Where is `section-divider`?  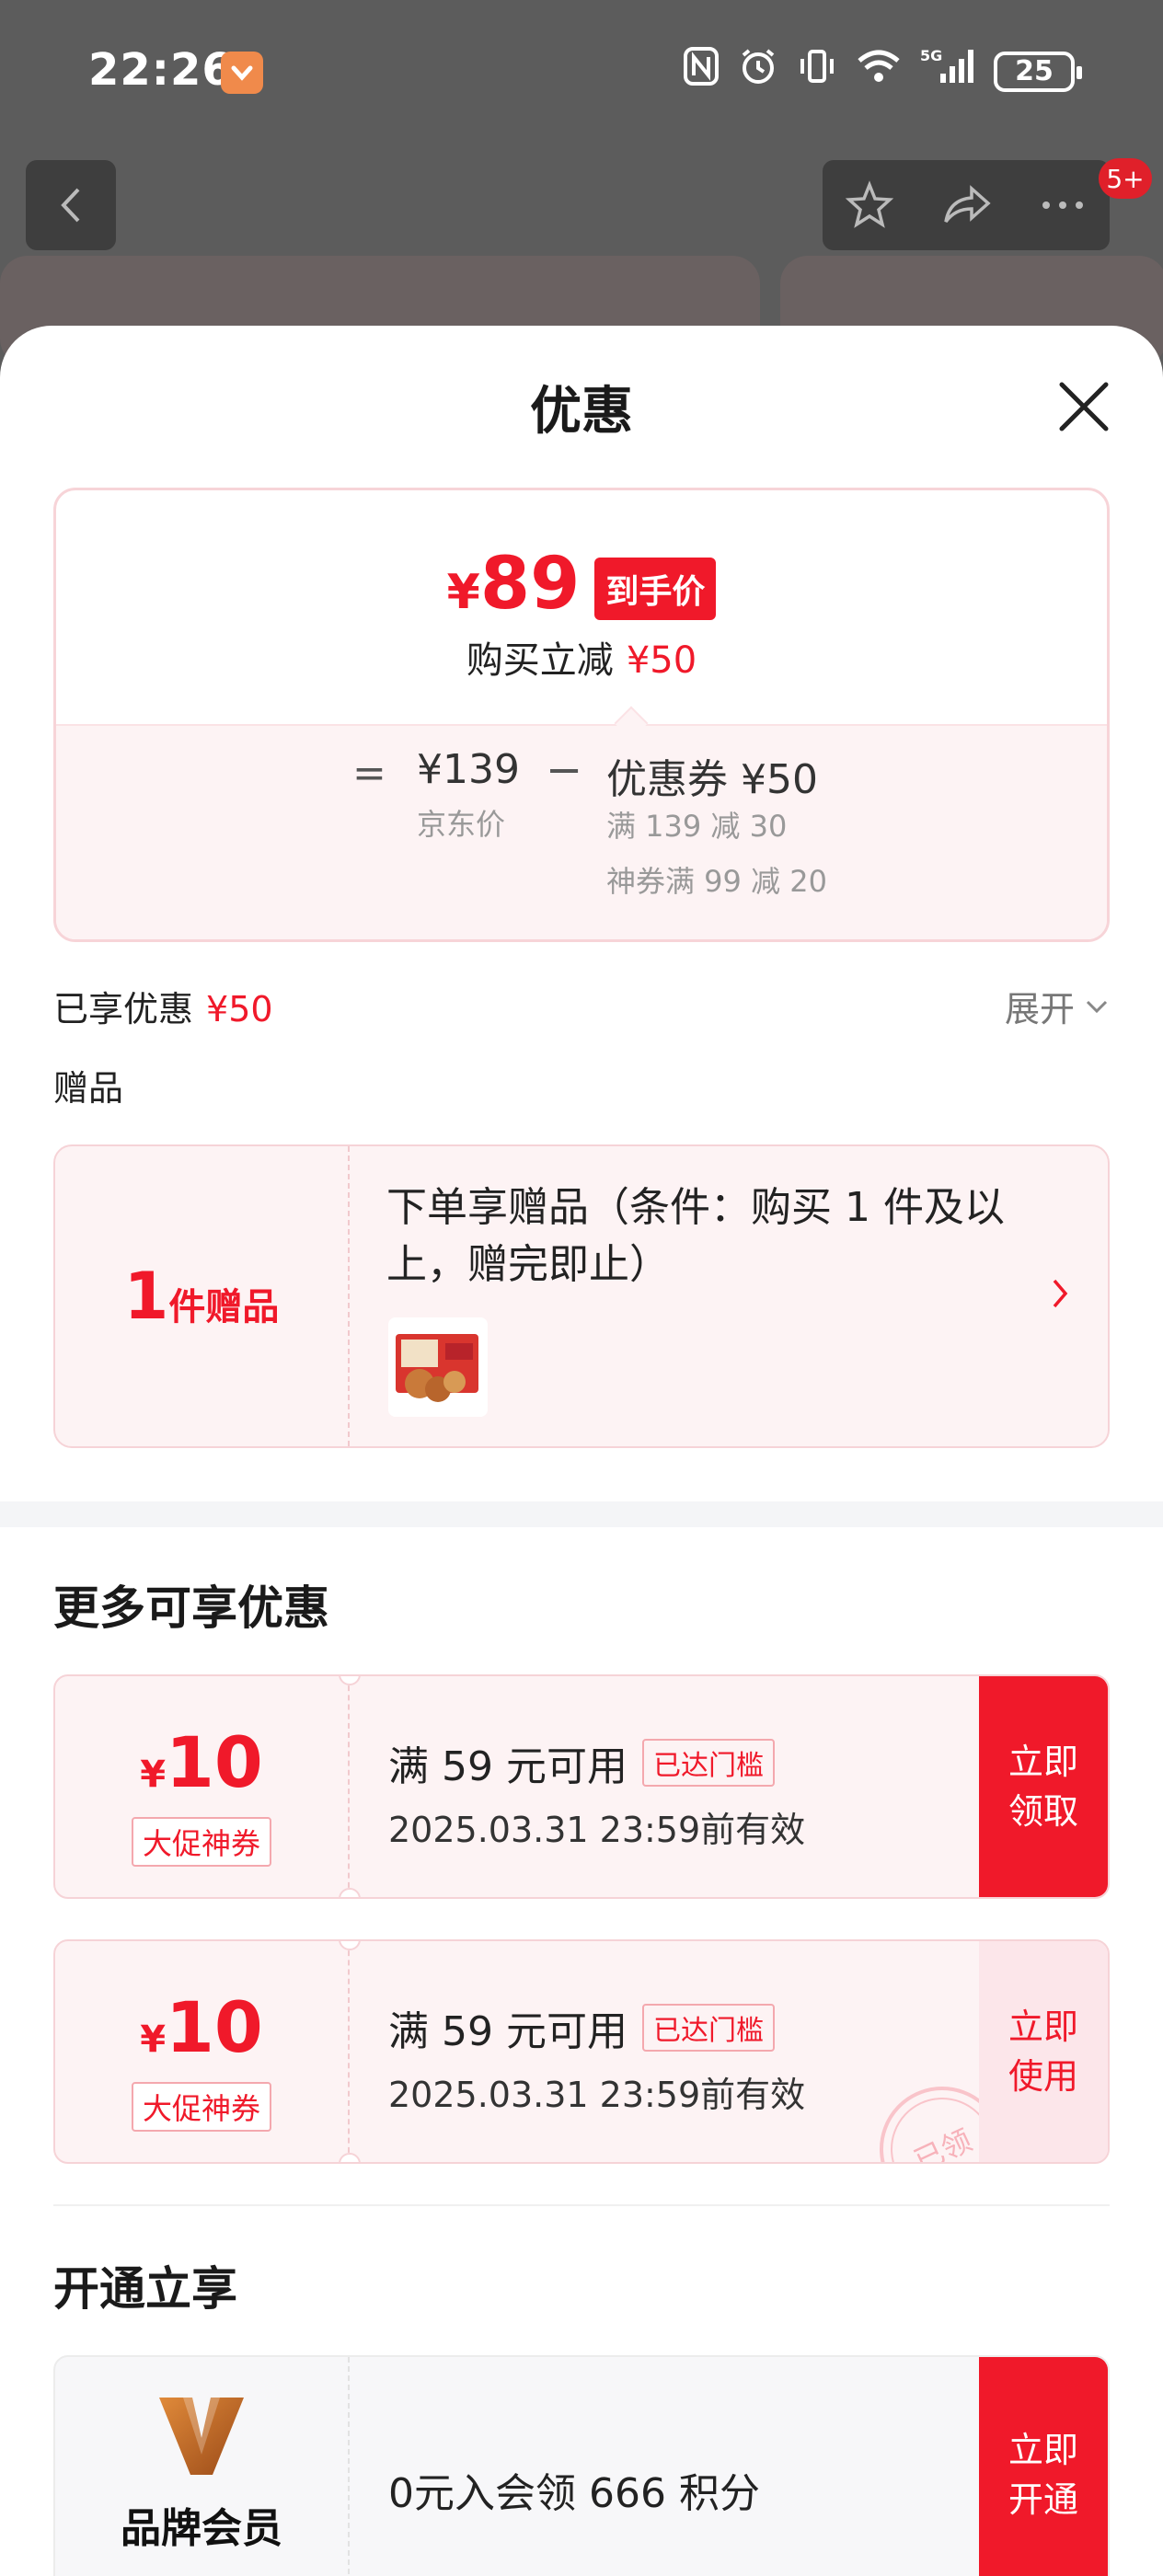
section-divider is located at coordinates (581, 1514).